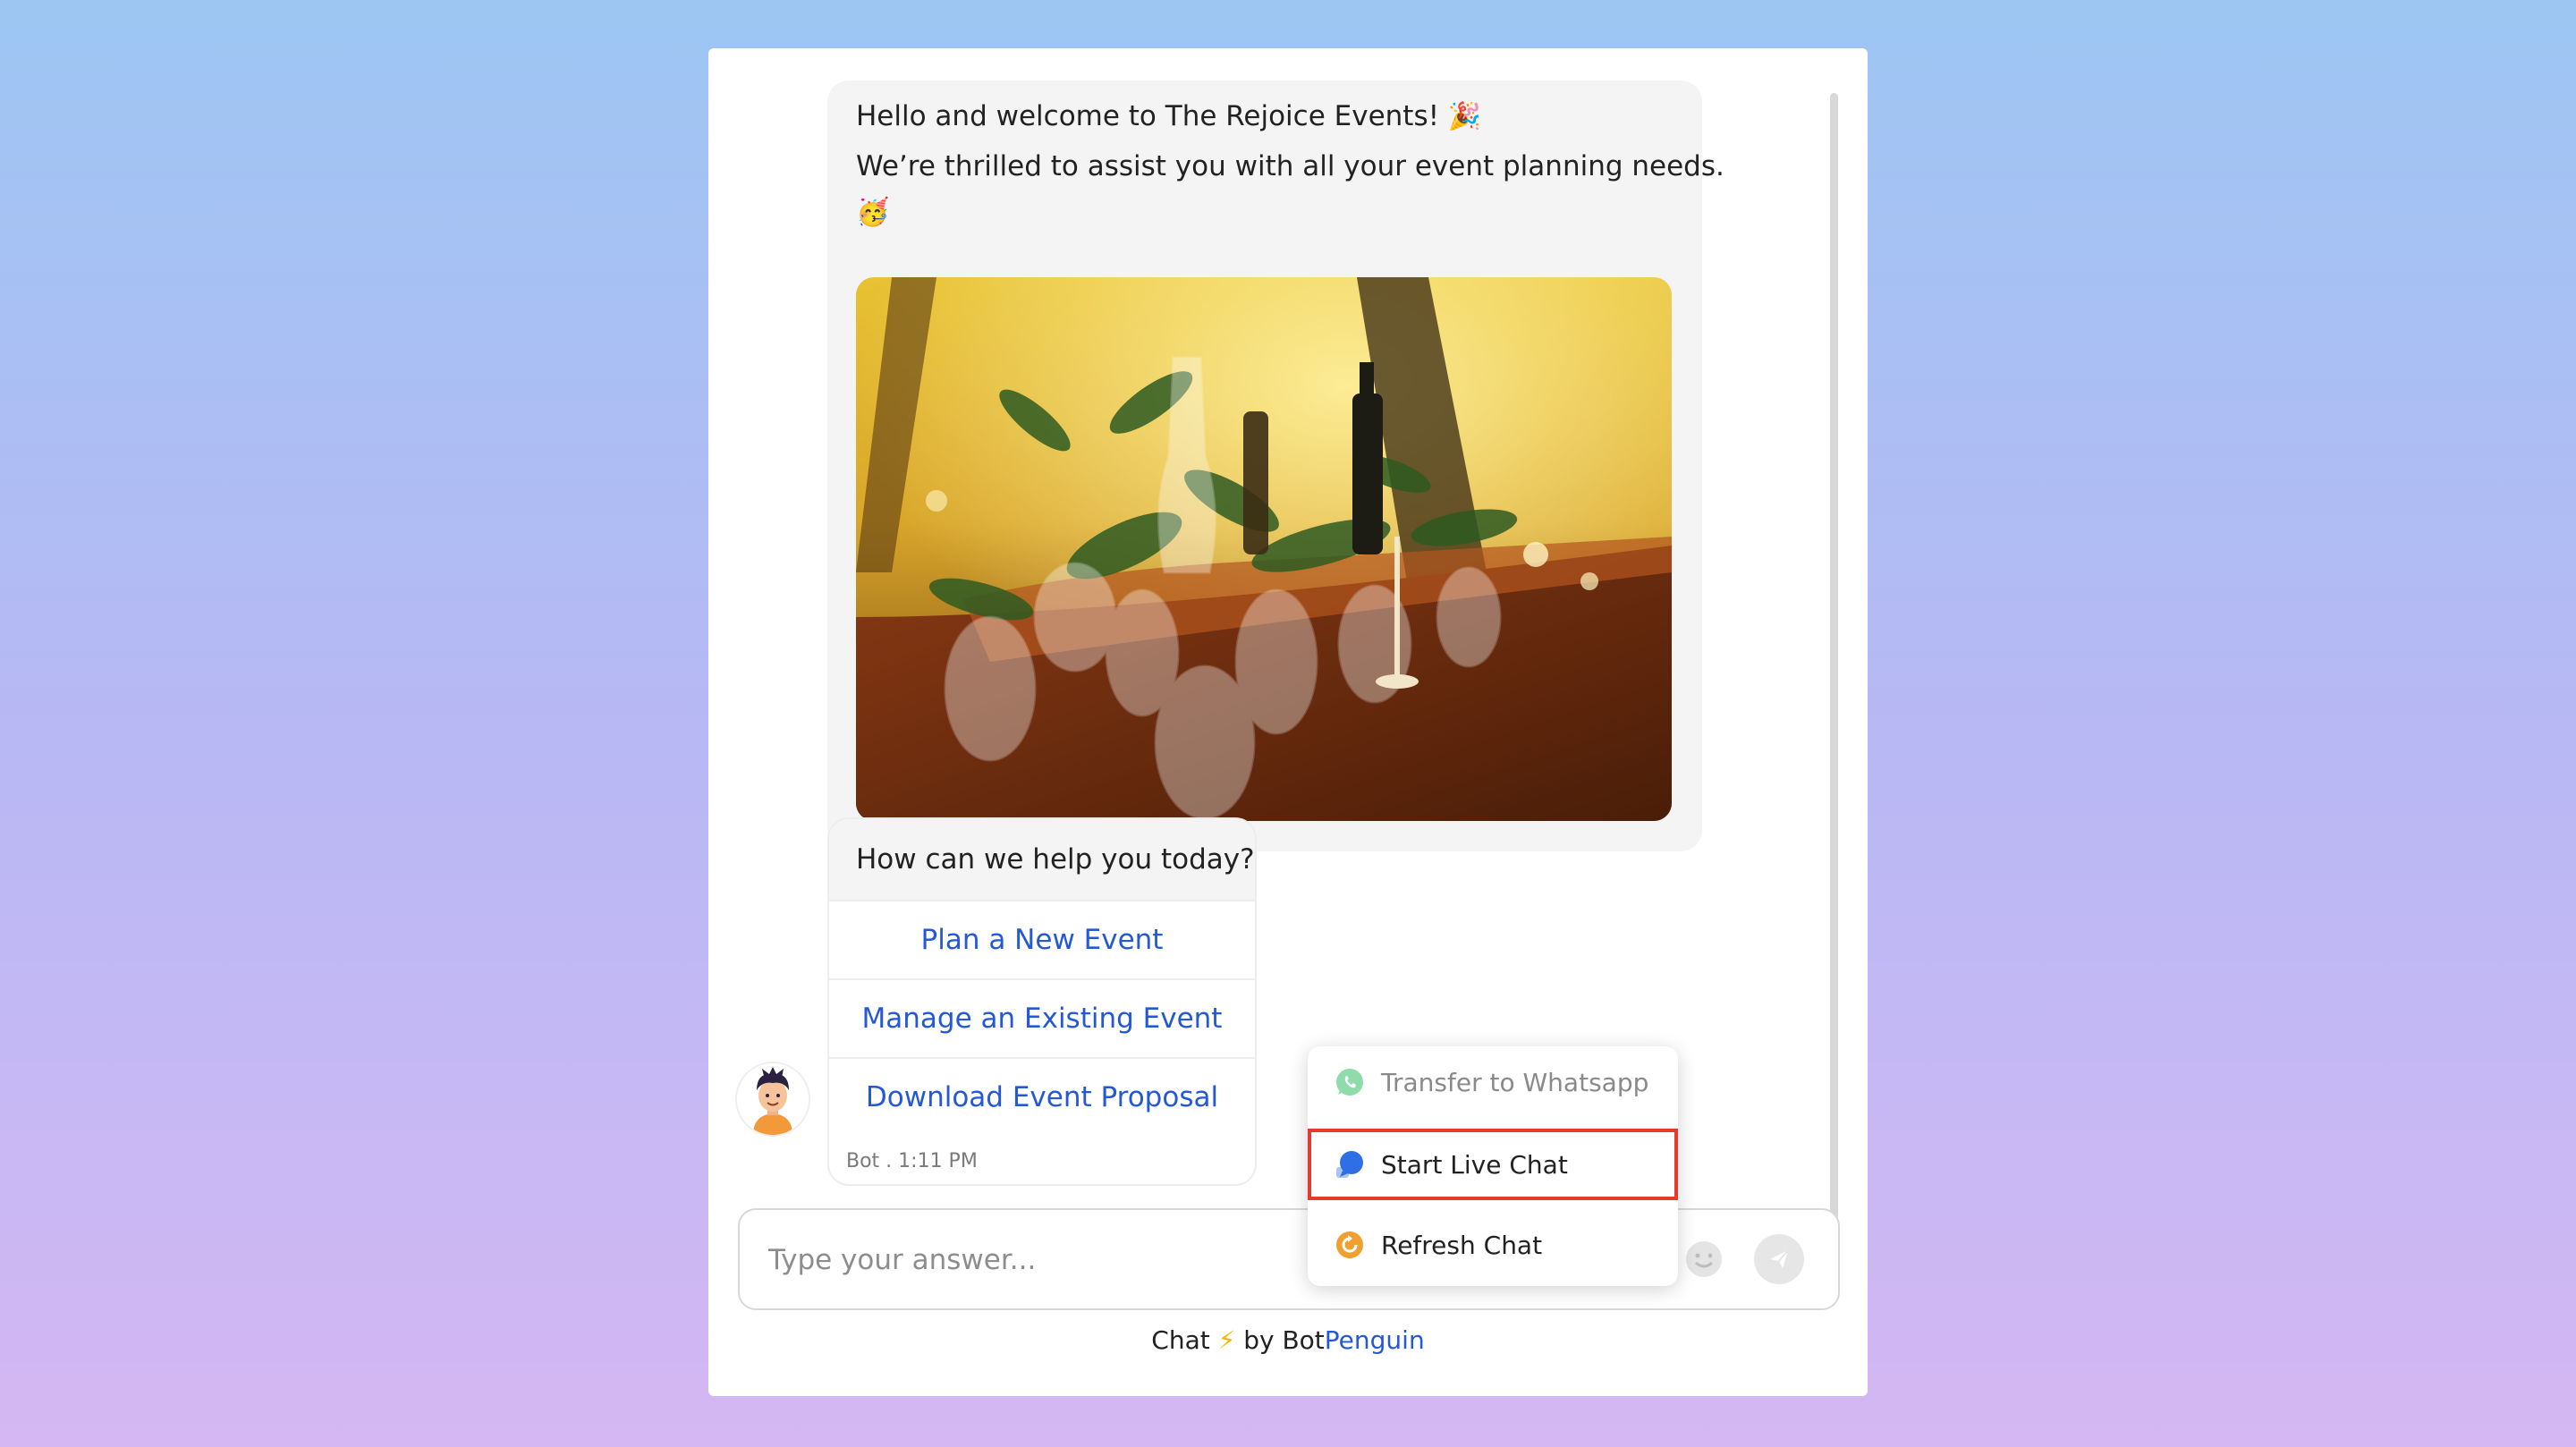  I want to click on party-face-icon: 🥳, so click(873, 212).